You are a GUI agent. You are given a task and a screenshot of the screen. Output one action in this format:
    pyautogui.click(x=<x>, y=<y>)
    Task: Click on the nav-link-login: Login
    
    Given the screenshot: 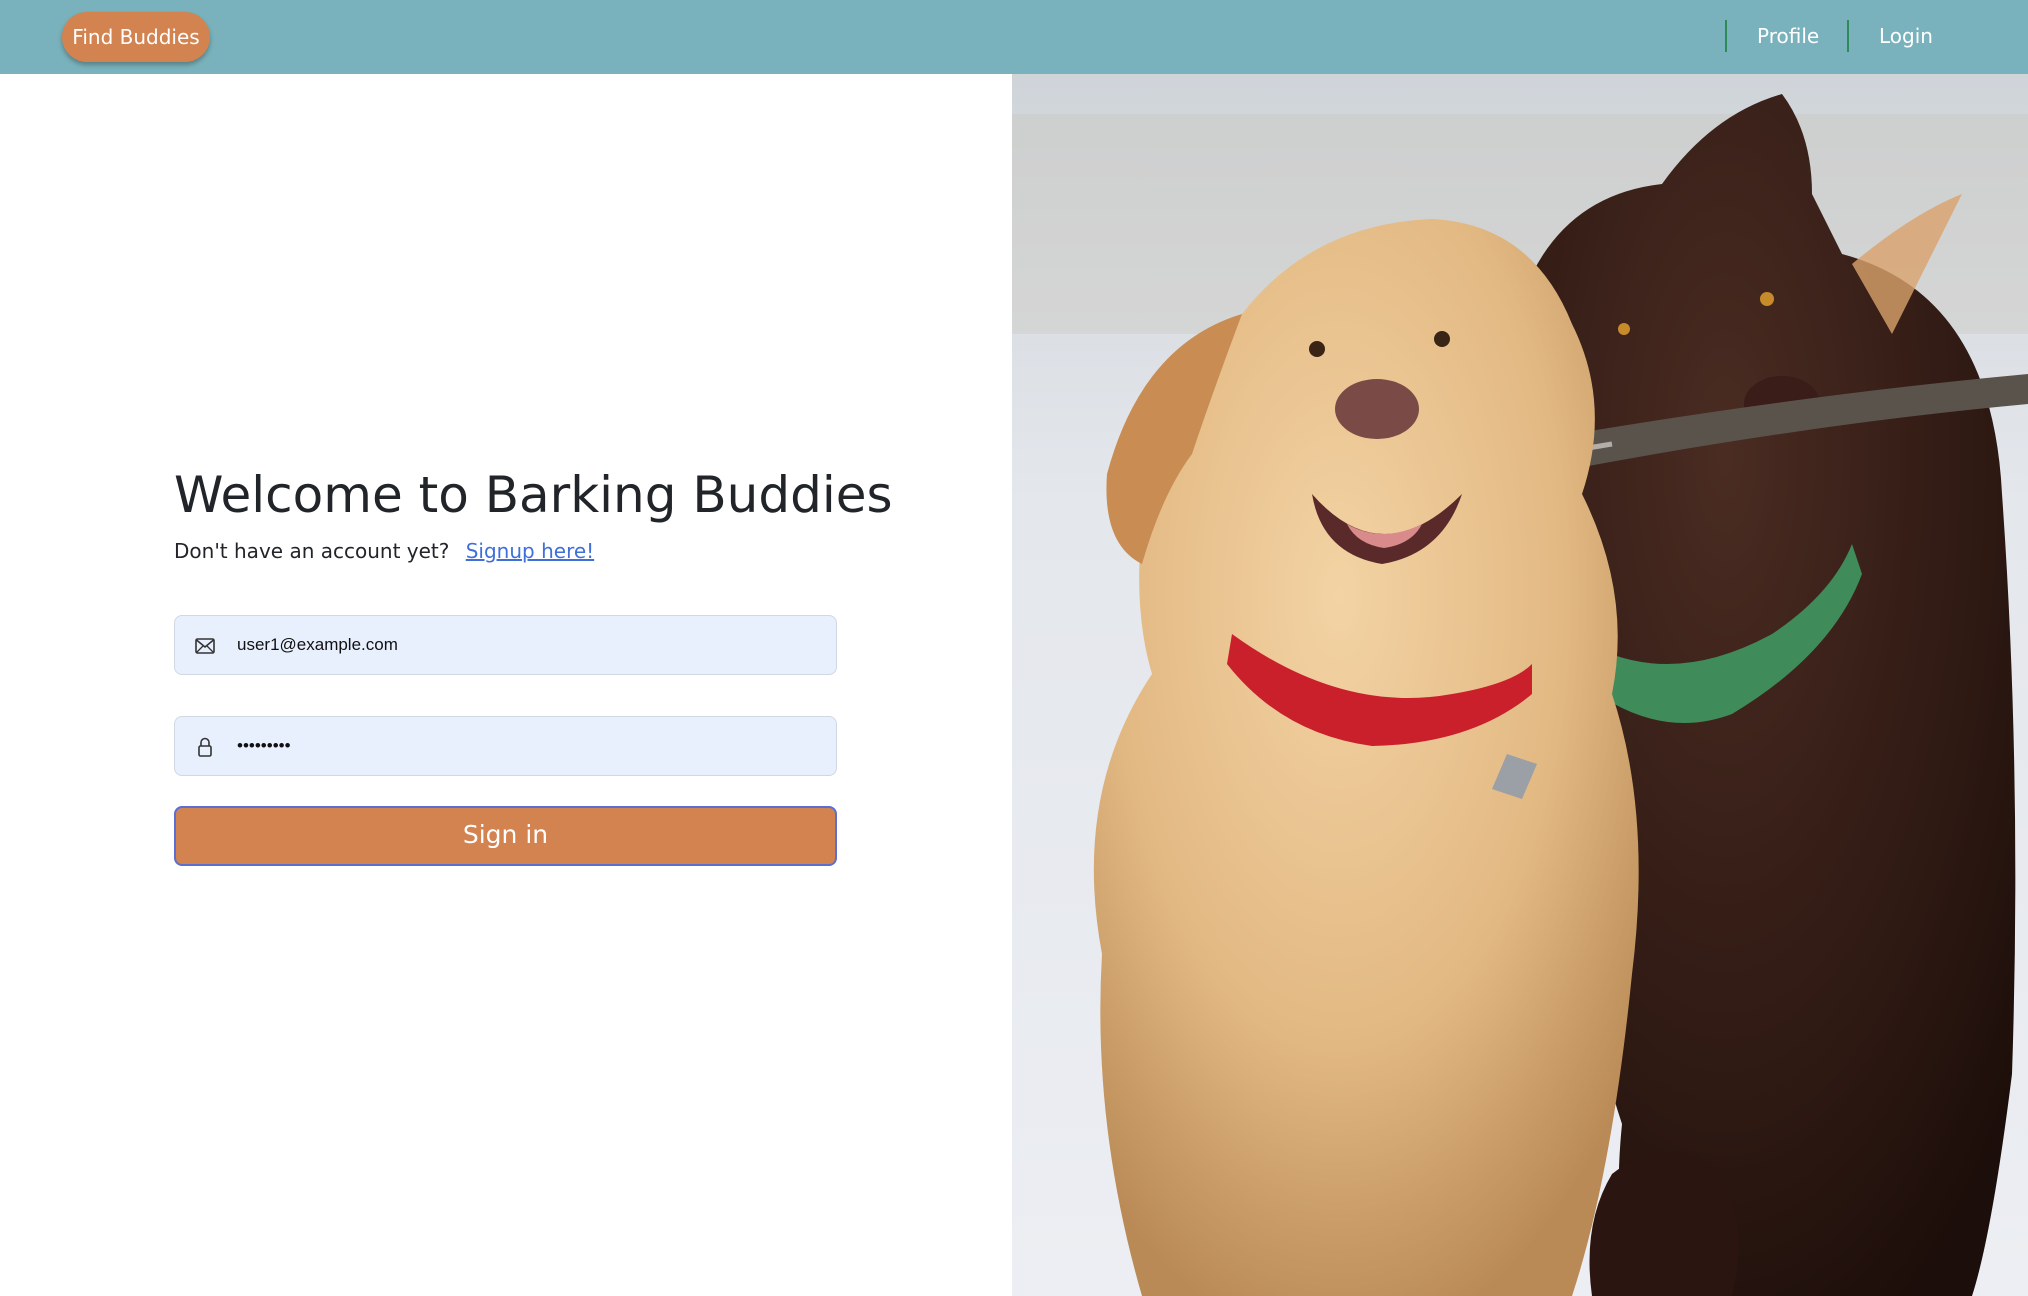 What is the action you would take?
    pyautogui.click(x=1906, y=36)
    